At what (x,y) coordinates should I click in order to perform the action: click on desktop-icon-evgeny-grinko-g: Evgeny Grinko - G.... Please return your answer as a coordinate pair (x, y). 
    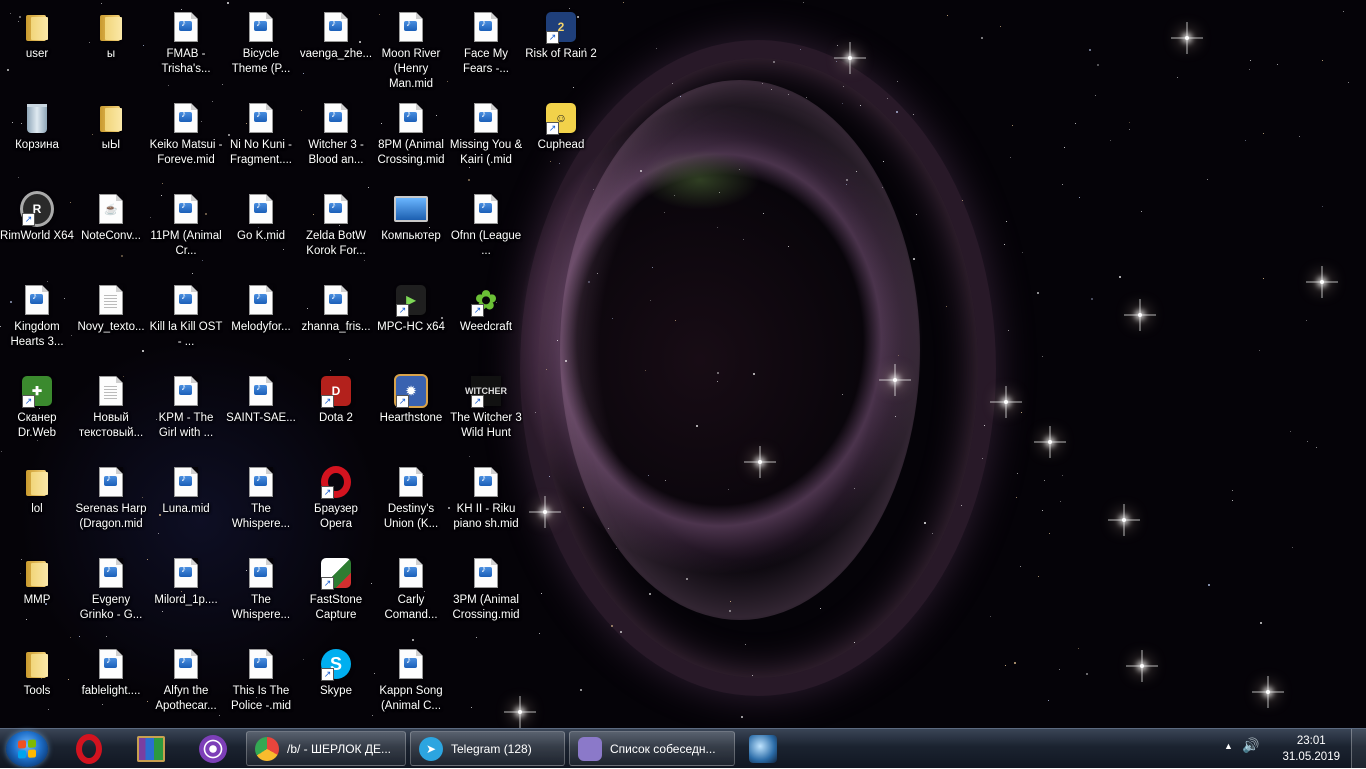
    Looking at the image, I should click on (111, 594).